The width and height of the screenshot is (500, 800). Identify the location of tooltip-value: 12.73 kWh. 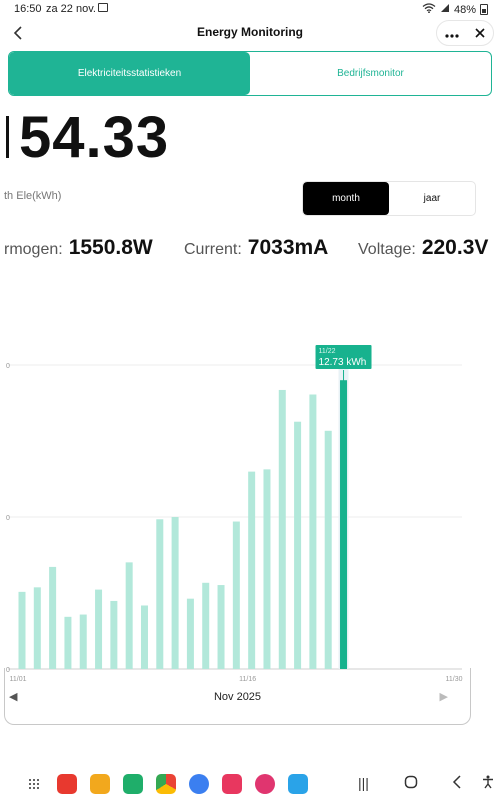
(343, 362).